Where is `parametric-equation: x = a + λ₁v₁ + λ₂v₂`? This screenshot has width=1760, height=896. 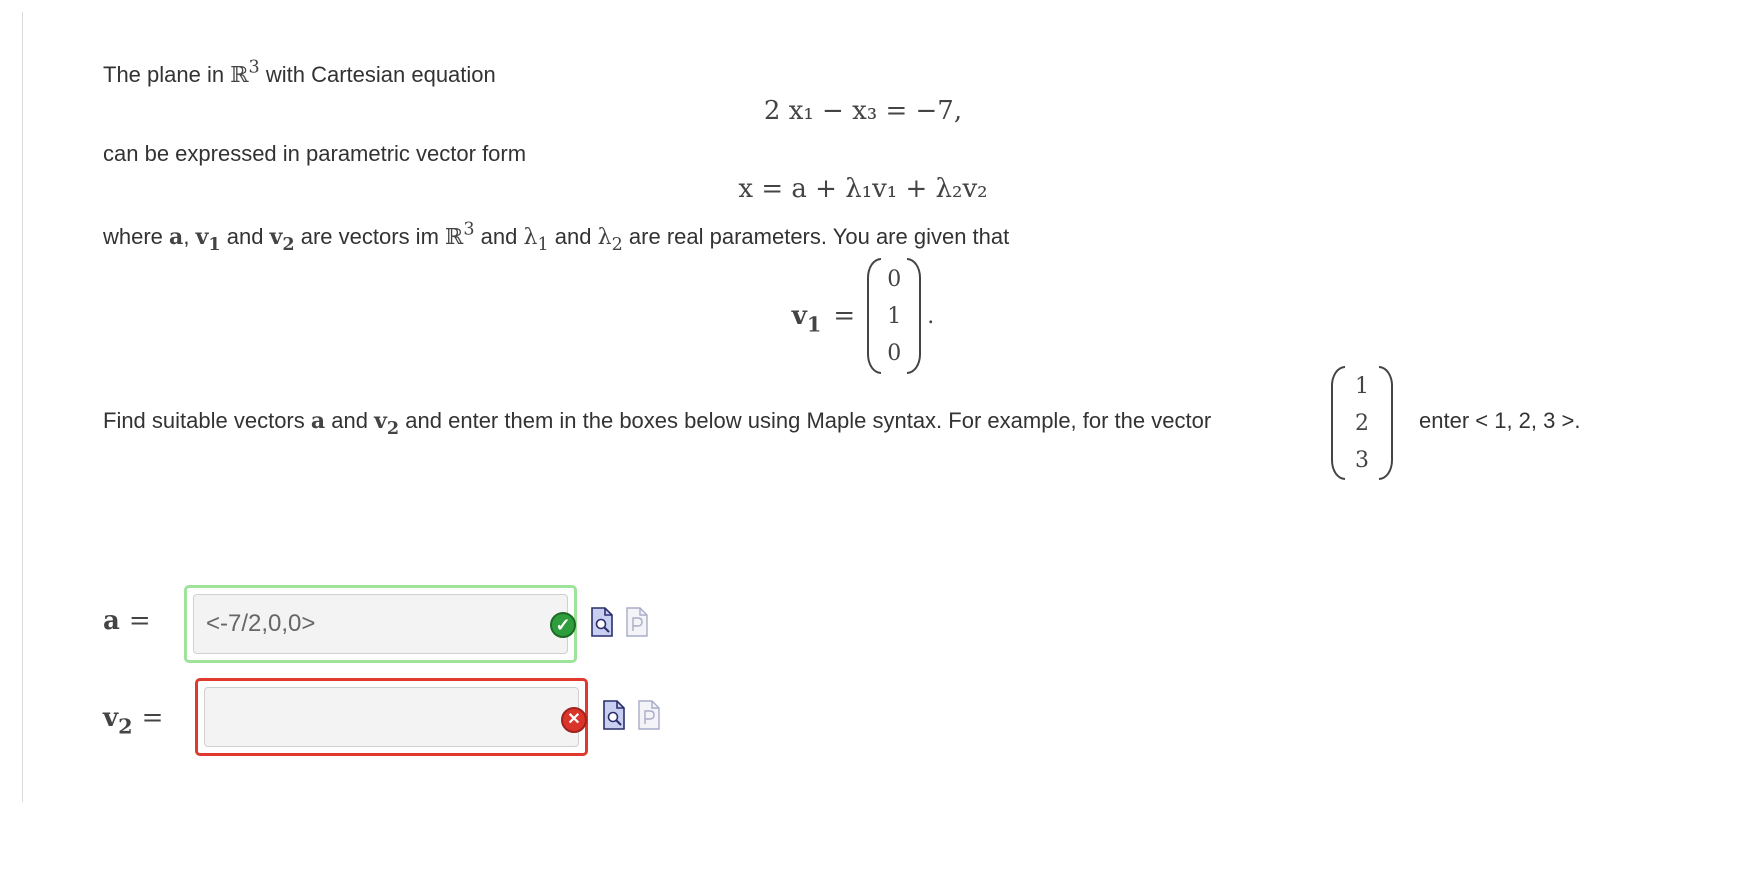
parametric-equation: x = a + λ₁v₁ + λ₂v₂ is located at coordinates (863, 189).